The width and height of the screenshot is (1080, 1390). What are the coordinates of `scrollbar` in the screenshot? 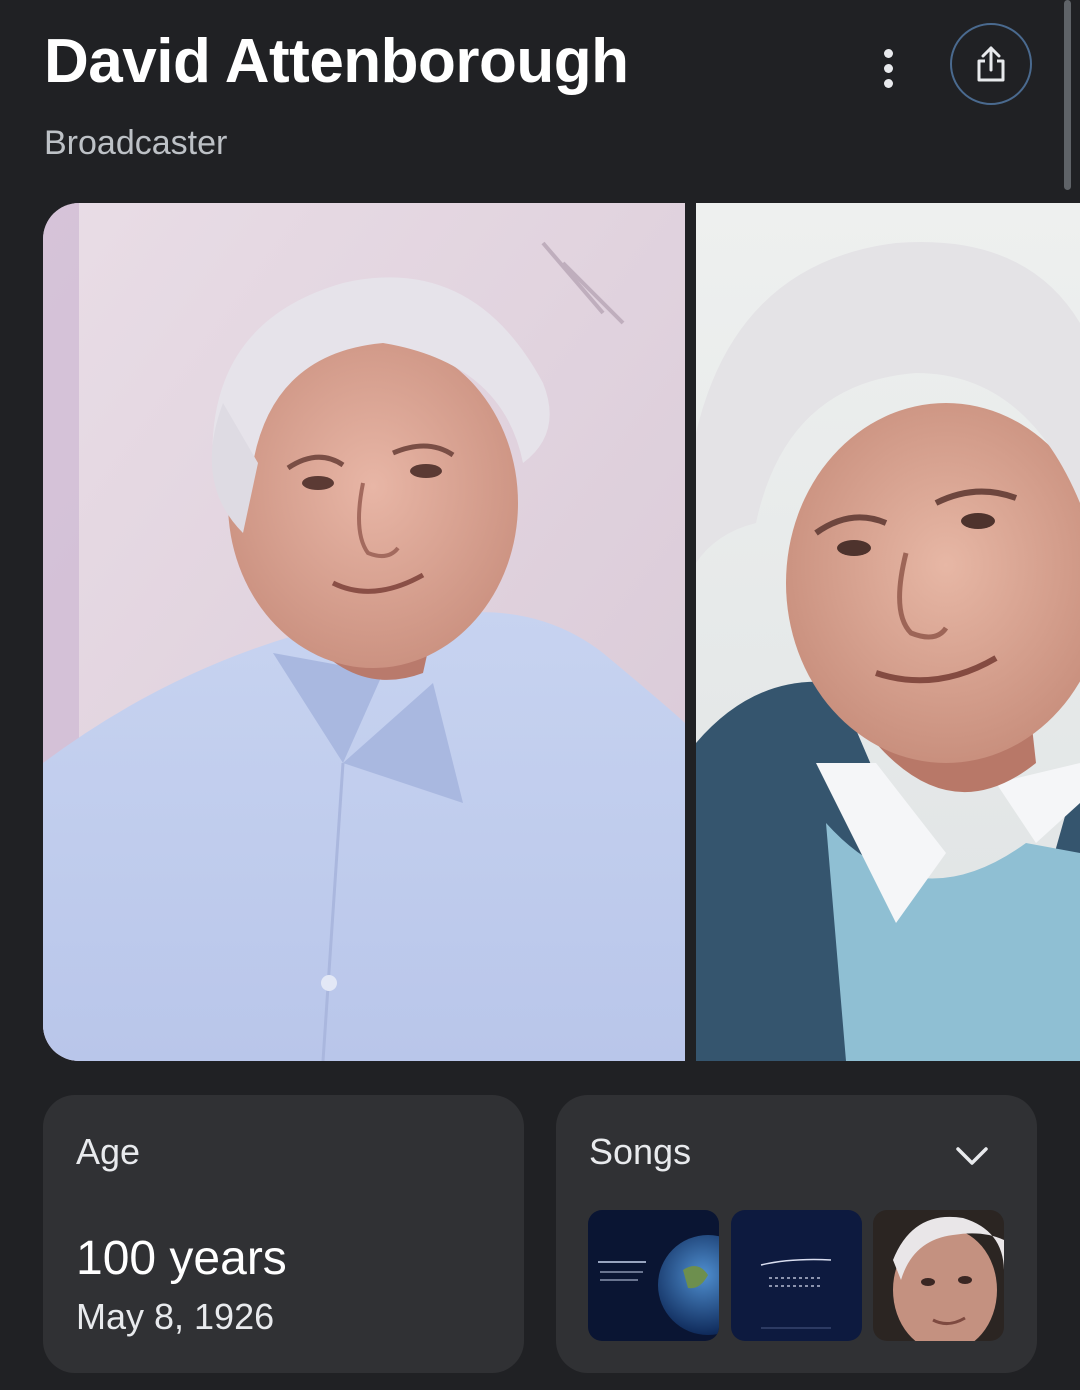 It's located at (1067, 95).